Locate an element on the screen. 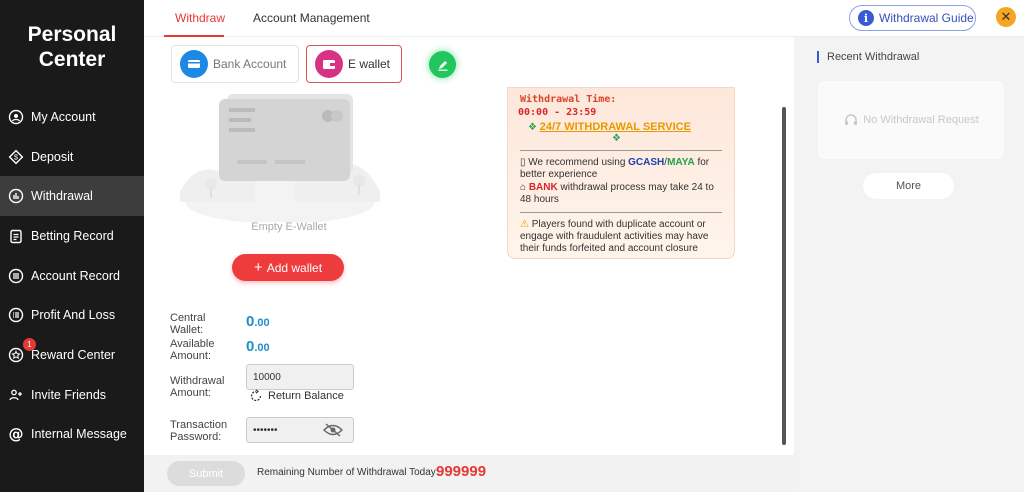 The image size is (1024, 492). sidebar-title-line2: Center is located at coordinates (72, 59).